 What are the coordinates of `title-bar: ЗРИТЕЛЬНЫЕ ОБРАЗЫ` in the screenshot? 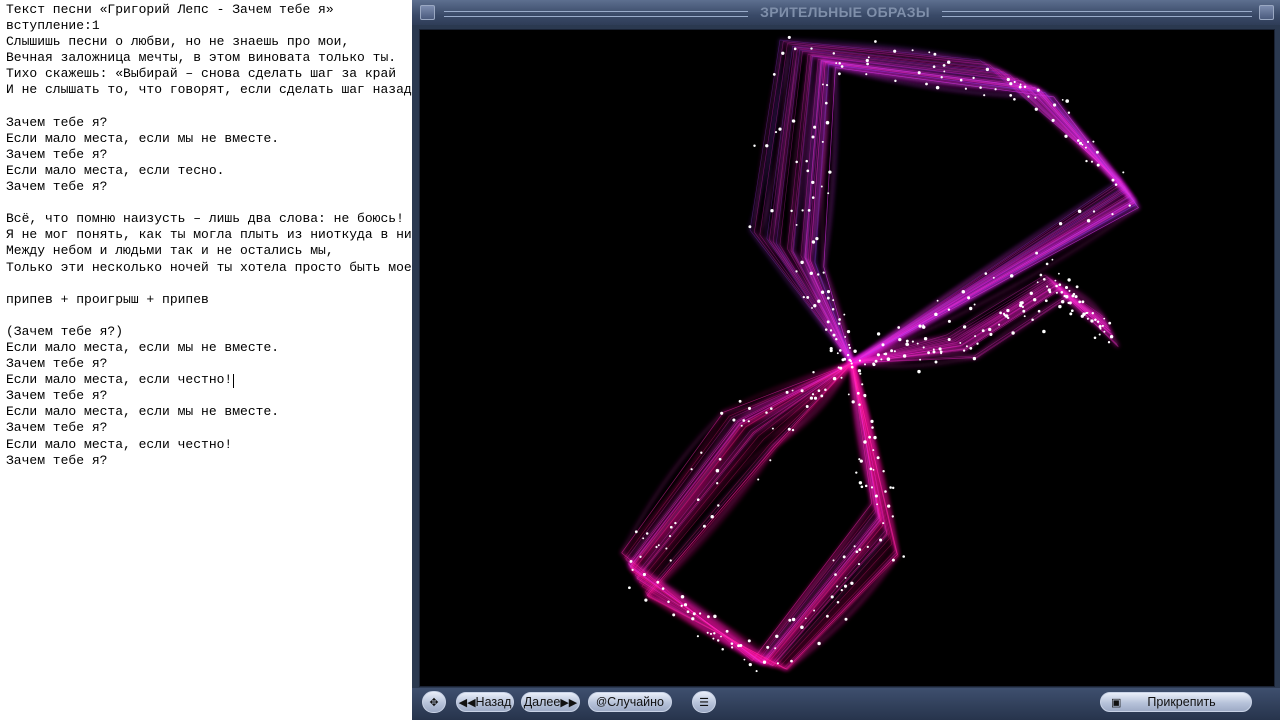 It's located at (846, 12).